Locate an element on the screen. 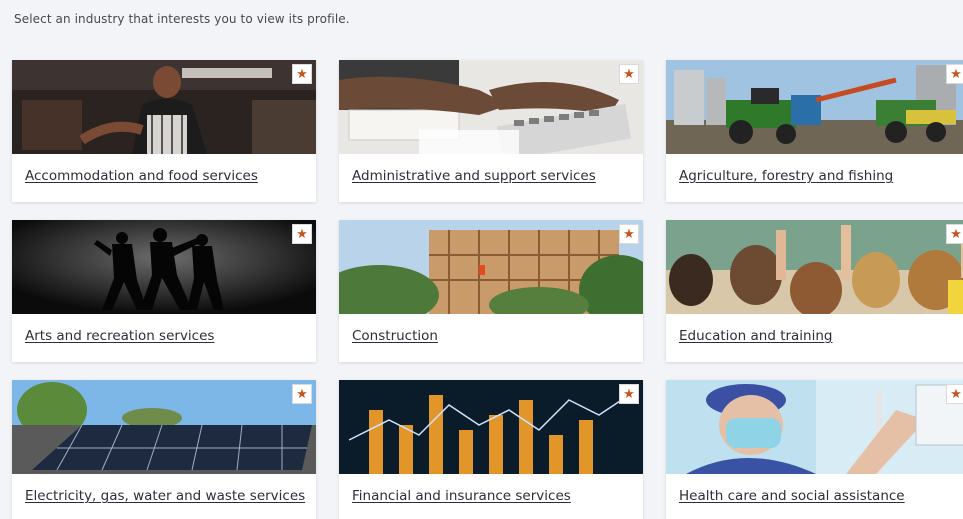 The width and height of the screenshot is (963, 519). industry-card-accommodation: ★ Accommodation and food services is located at coordinates (164, 131).